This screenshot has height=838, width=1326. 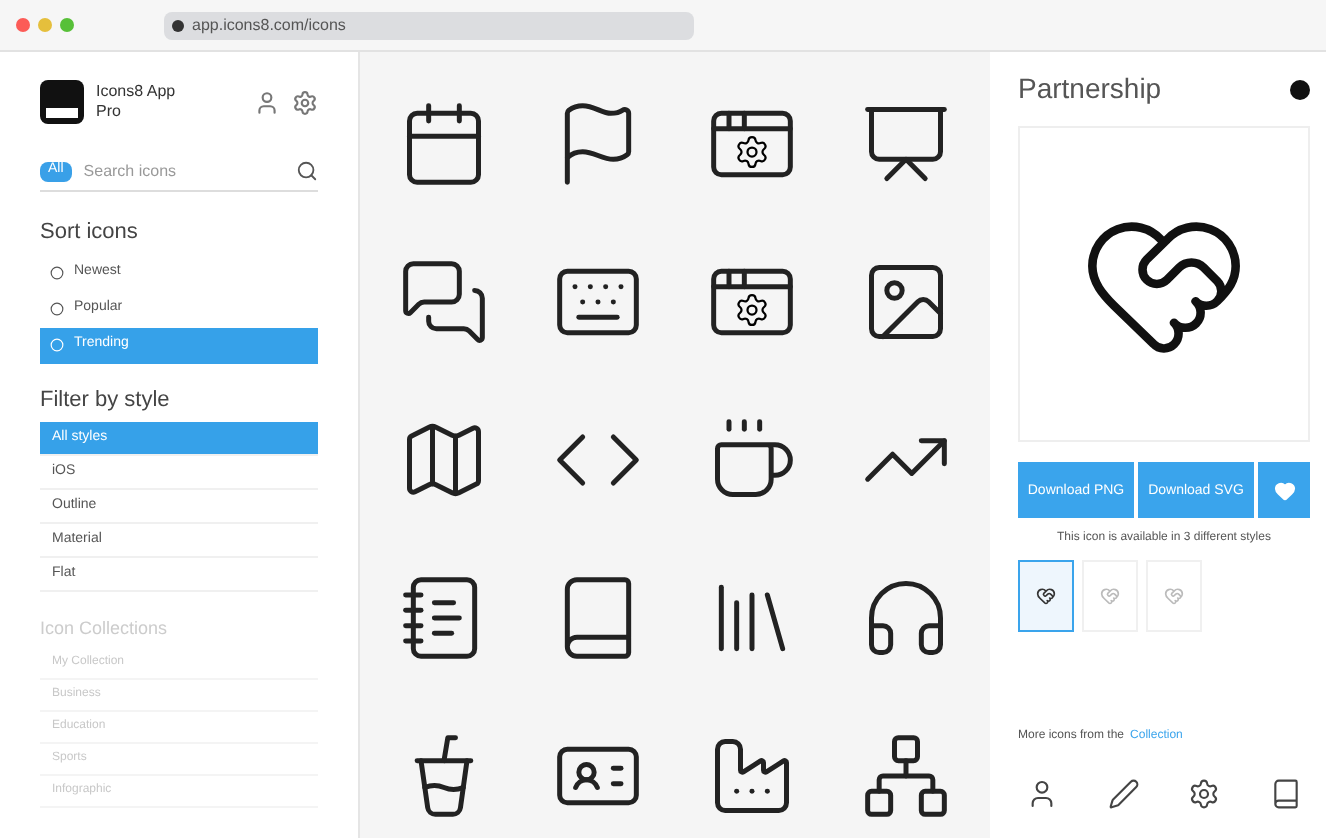 I want to click on settings-icon, so click(x=305, y=102).